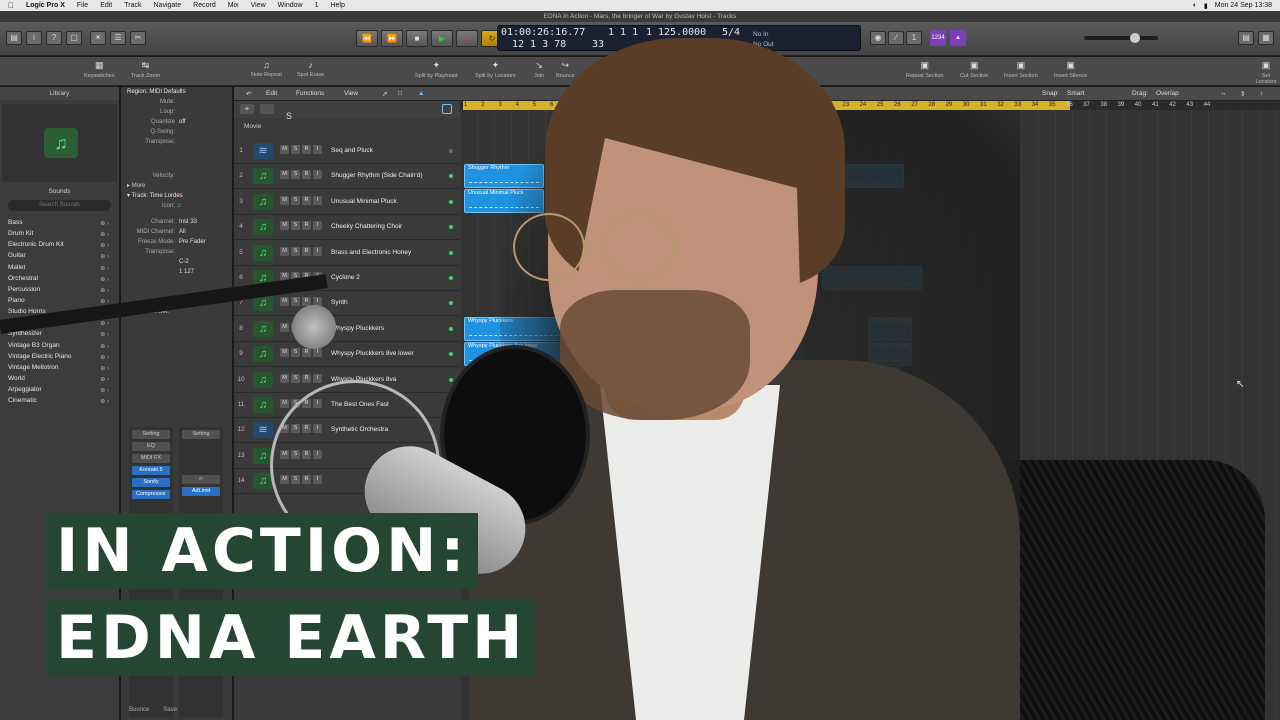 This screenshot has height=720, width=1280. Describe the element at coordinates (106, 5) in the screenshot. I see `menu-edit: Edit` at that location.